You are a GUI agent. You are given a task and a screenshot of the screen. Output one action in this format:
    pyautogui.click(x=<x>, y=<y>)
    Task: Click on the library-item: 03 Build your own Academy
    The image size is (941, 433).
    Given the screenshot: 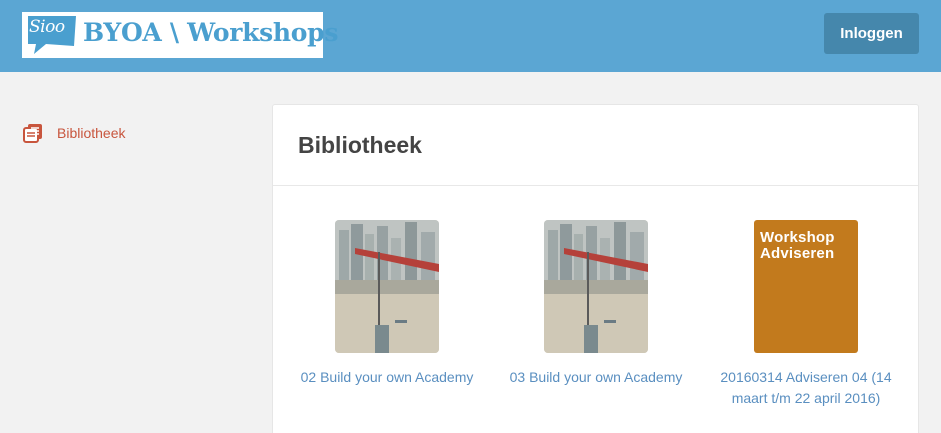 What is the action you would take?
    pyautogui.click(x=596, y=304)
    